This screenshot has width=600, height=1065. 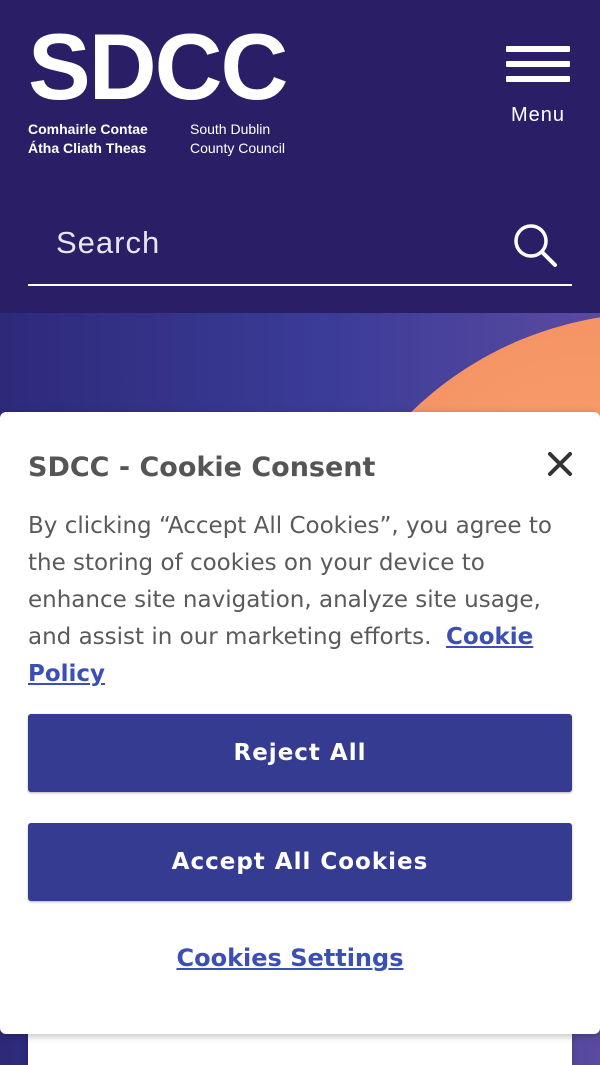 I want to click on cookies-settings-link: Cookies Settings, so click(x=290, y=958).